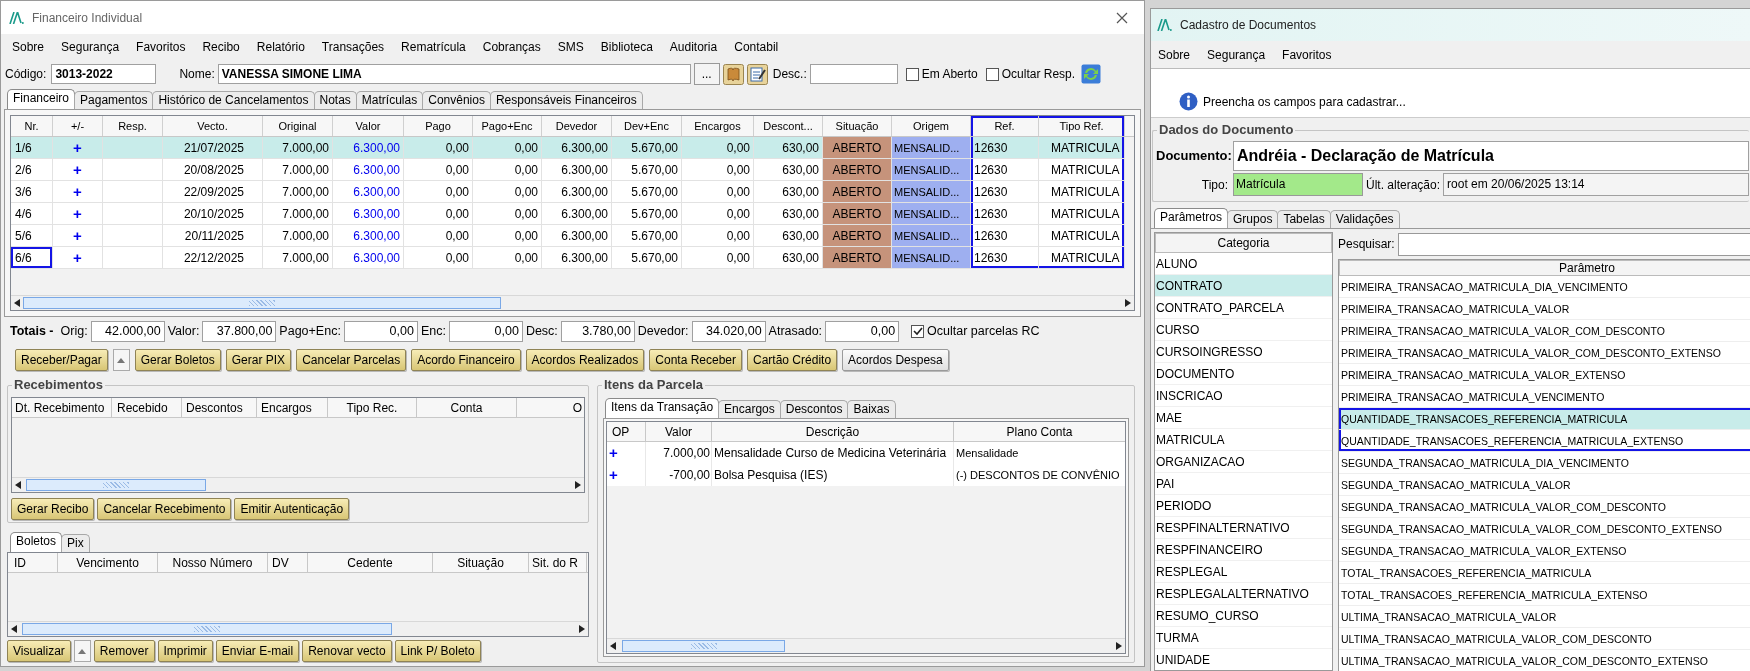  I want to click on action-button: Cancelar Parcelas, so click(351, 360).